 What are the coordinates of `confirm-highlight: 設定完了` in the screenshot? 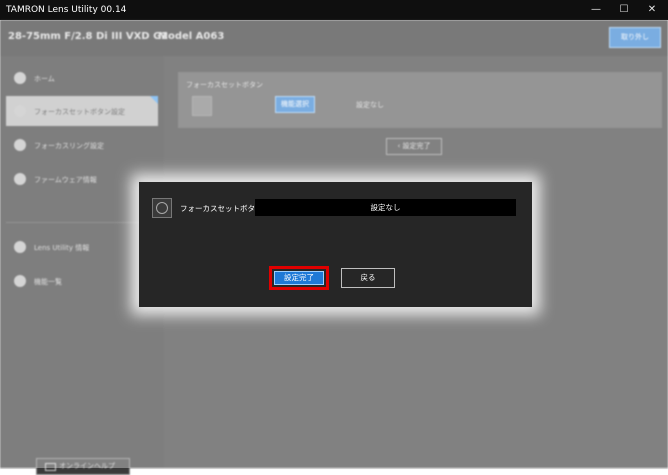 It's located at (299, 278).